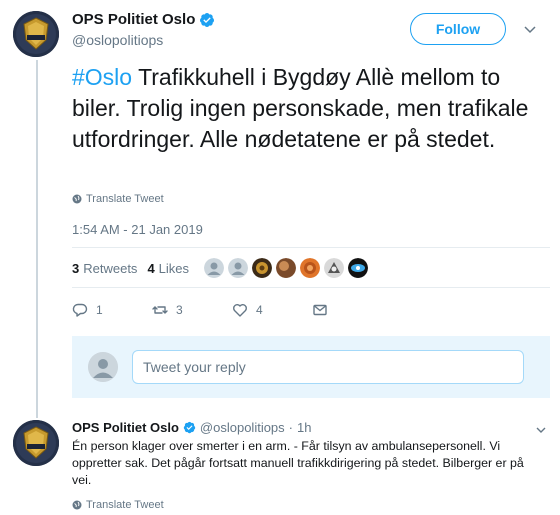 The width and height of the screenshot is (560, 515). What do you see at coordinates (103, 367) in the screenshot?
I see `default-avatar-icon` at bounding box center [103, 367].